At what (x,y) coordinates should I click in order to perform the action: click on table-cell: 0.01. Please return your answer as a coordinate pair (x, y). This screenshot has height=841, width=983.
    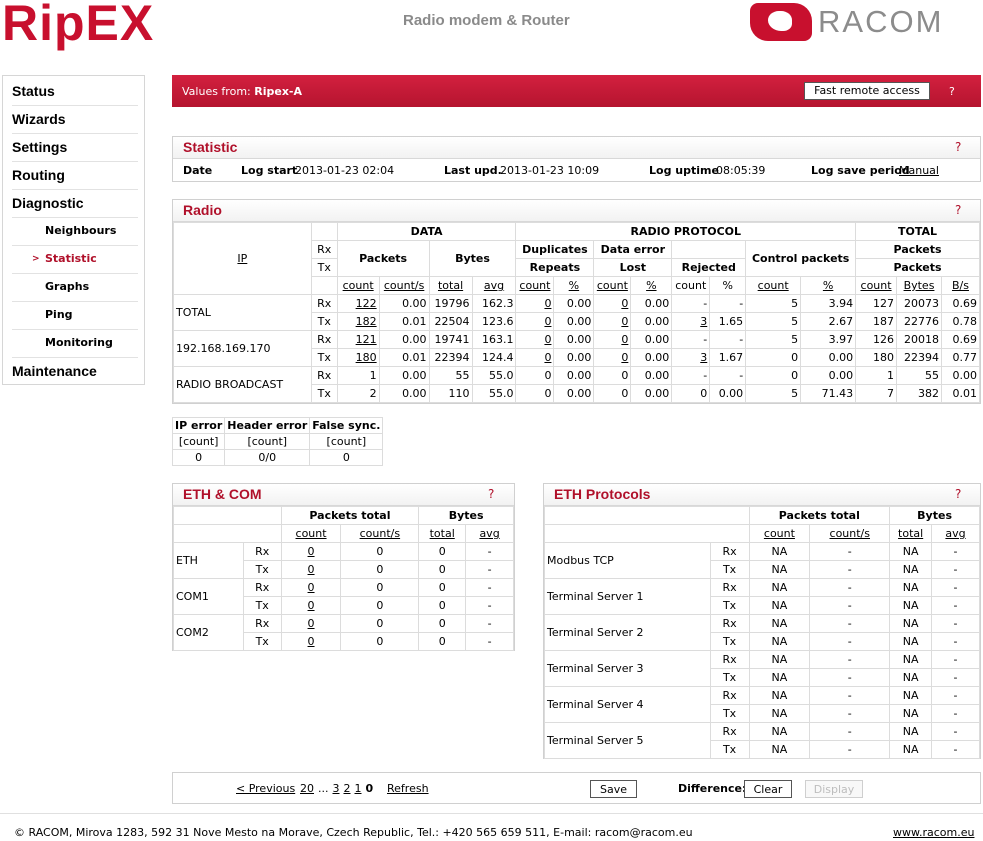
    Looking at the image, I should click on (404, 357).